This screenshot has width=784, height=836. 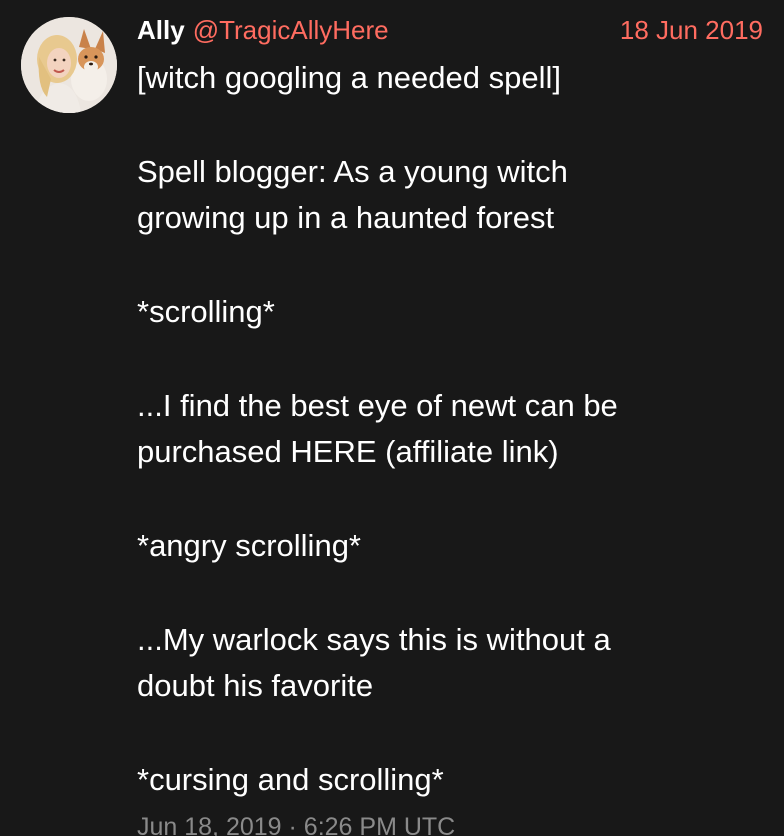 I want to click on avatar, so click(x=69, y=65).